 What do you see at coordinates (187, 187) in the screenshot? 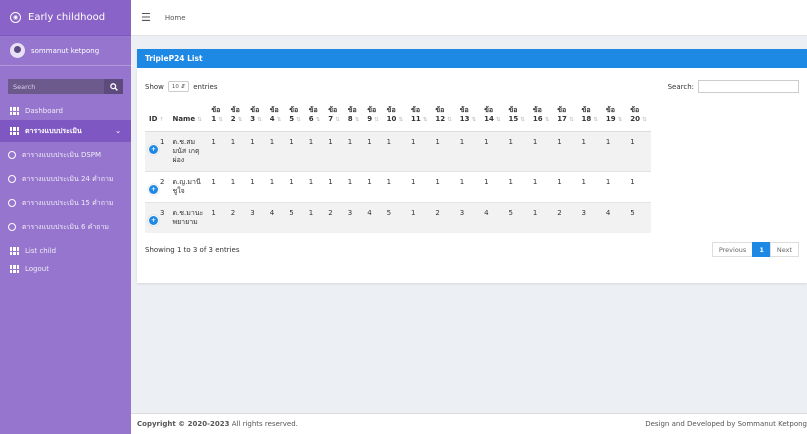
I see `name-cell: ด.ญ.มานี ชูใจ` at bounding box center [187, 187].